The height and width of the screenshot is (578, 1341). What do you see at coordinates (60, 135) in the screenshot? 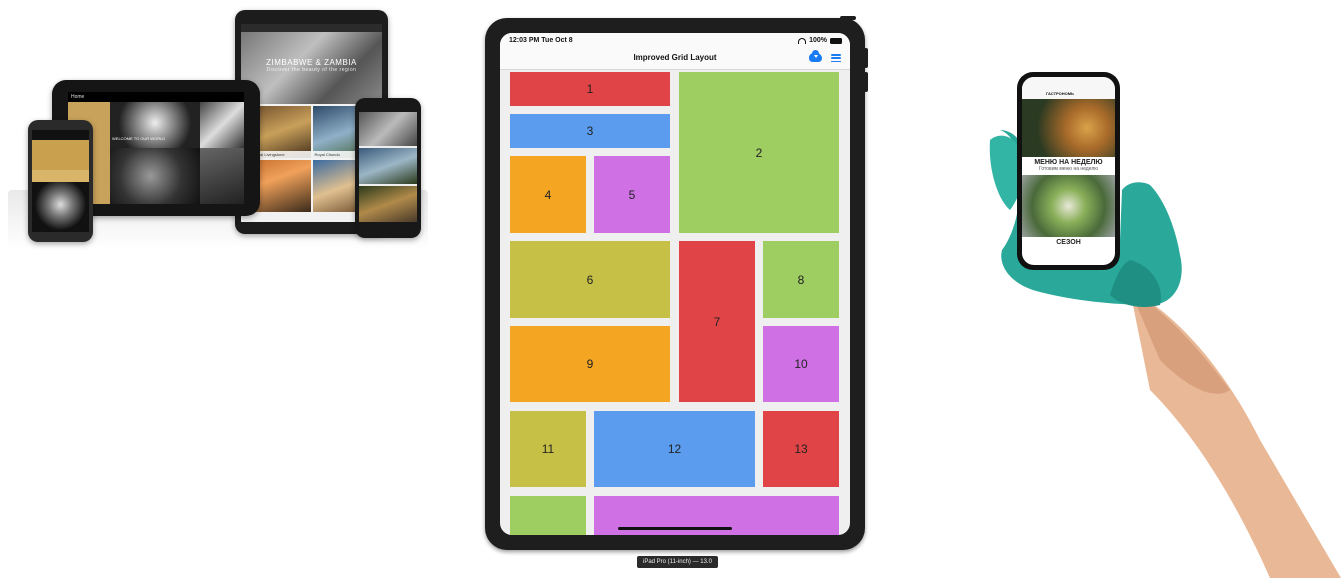
I see `phone-left-bar` at bounding box center [60, 135].